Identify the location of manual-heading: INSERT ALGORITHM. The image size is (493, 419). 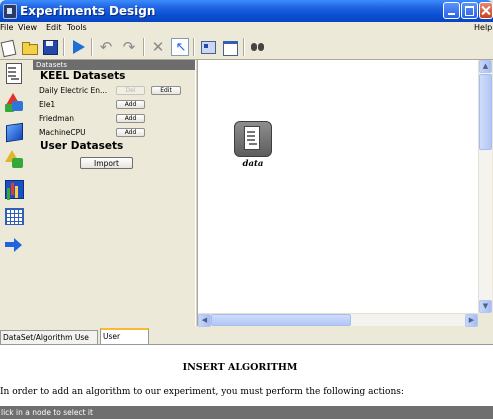
(240, 367).